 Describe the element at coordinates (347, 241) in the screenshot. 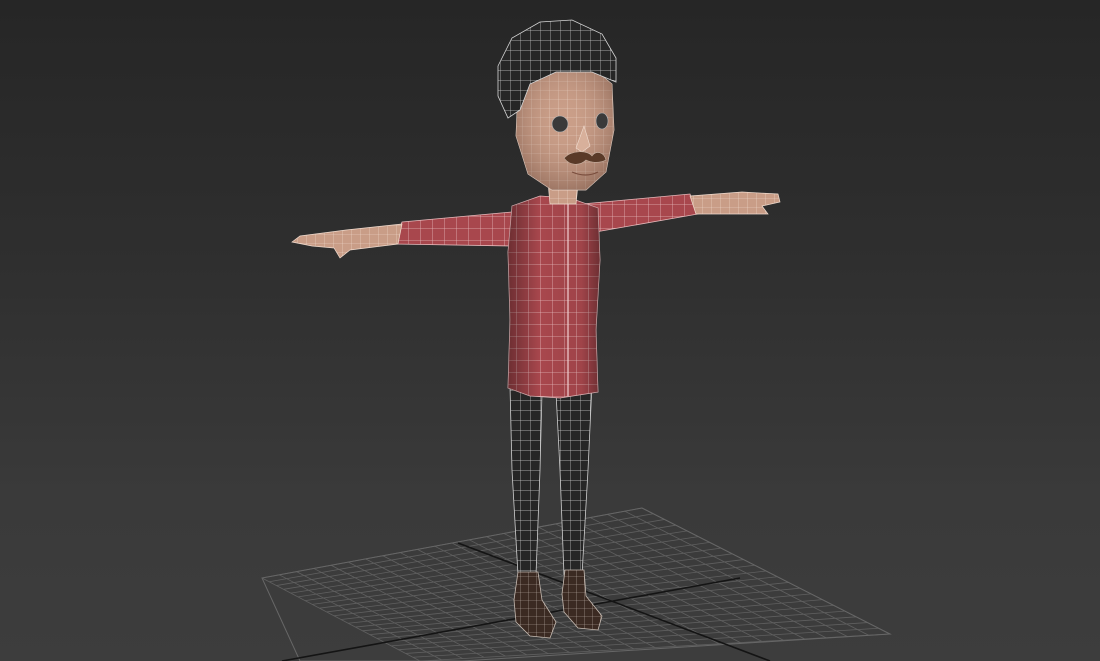

I see `left-hand` at that location.